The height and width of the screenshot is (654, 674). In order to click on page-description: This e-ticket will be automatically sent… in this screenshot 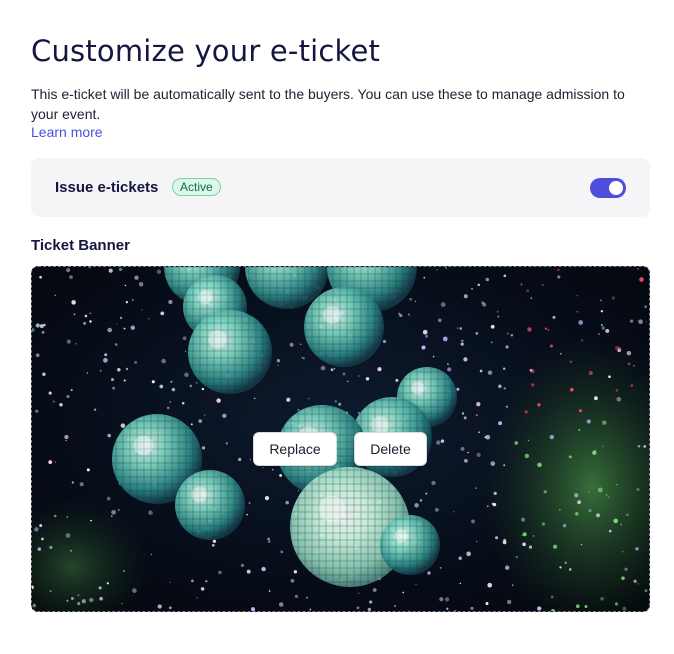, I will do `click(328, 104)`.